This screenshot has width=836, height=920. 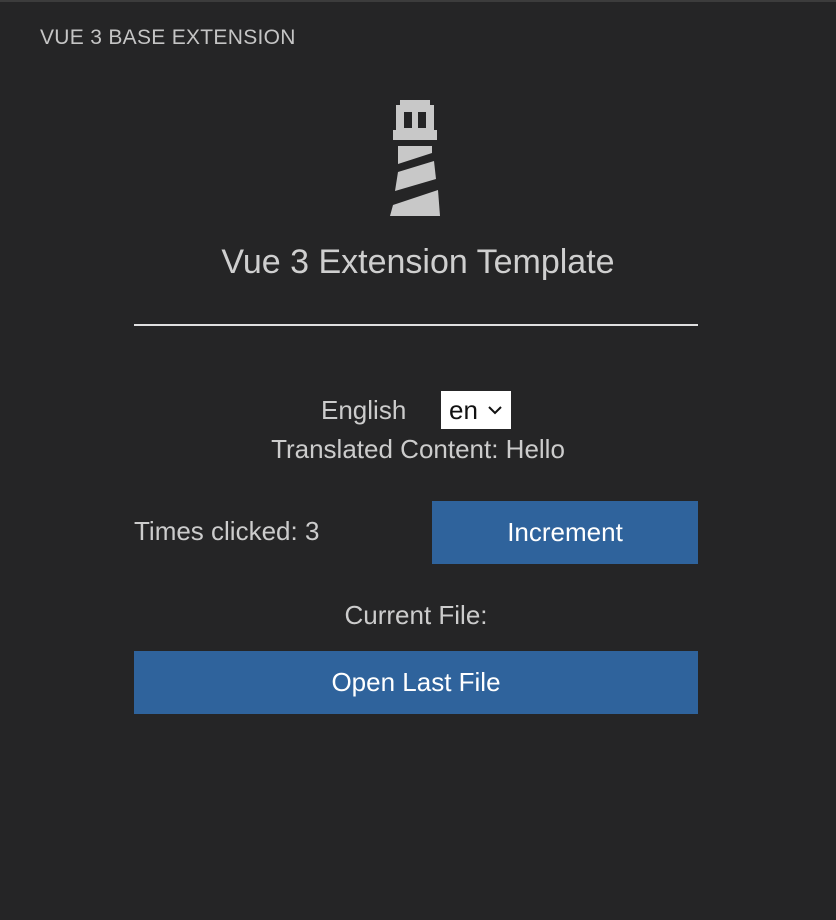 What do you see at coordinates (168, 37) in the screenshot?
I see `panel-title: VUE 3 BASE EXTENSION` at bounding box center [168, 37].